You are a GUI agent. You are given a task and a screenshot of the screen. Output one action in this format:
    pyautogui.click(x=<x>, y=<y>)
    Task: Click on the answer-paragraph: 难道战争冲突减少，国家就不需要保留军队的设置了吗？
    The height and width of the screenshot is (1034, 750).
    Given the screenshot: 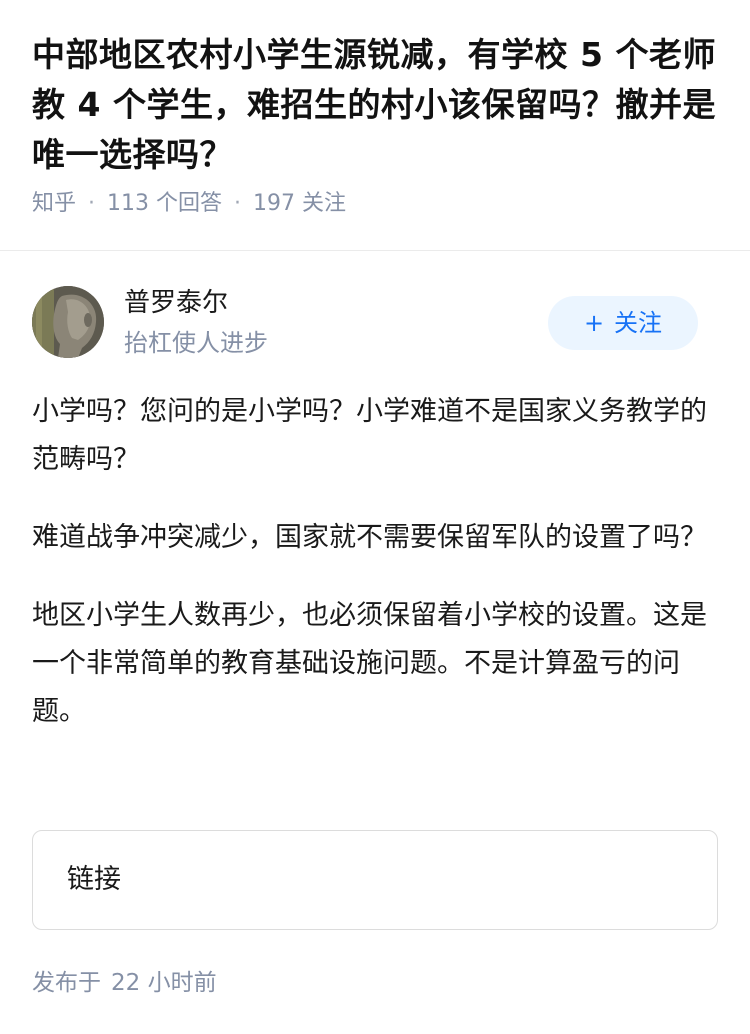 What is the action you would take?
    pyautogui.click(x=369, y=537)
    